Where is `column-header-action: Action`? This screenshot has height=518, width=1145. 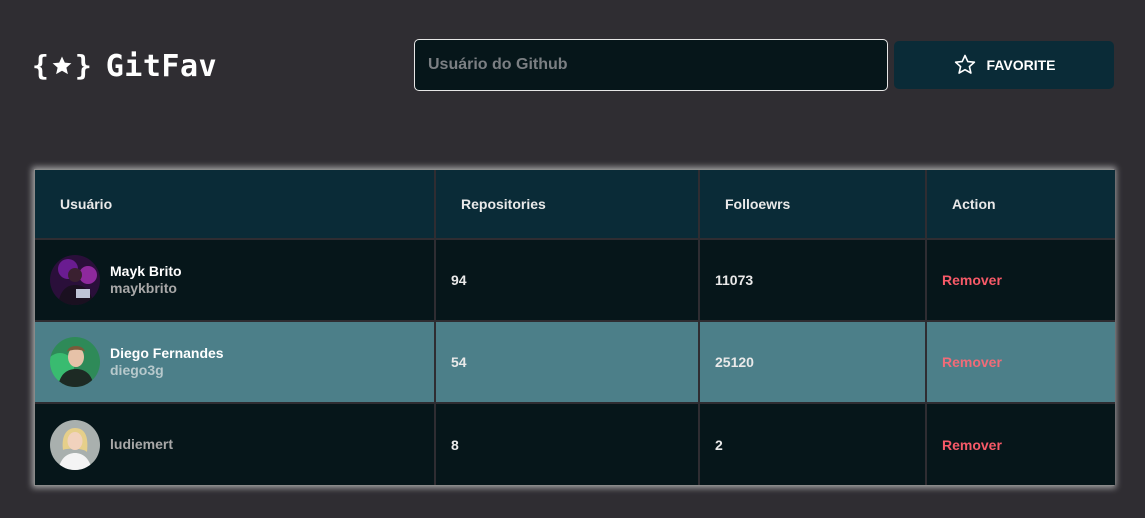 column-header-action: Action is located at coordinates (974, 204).